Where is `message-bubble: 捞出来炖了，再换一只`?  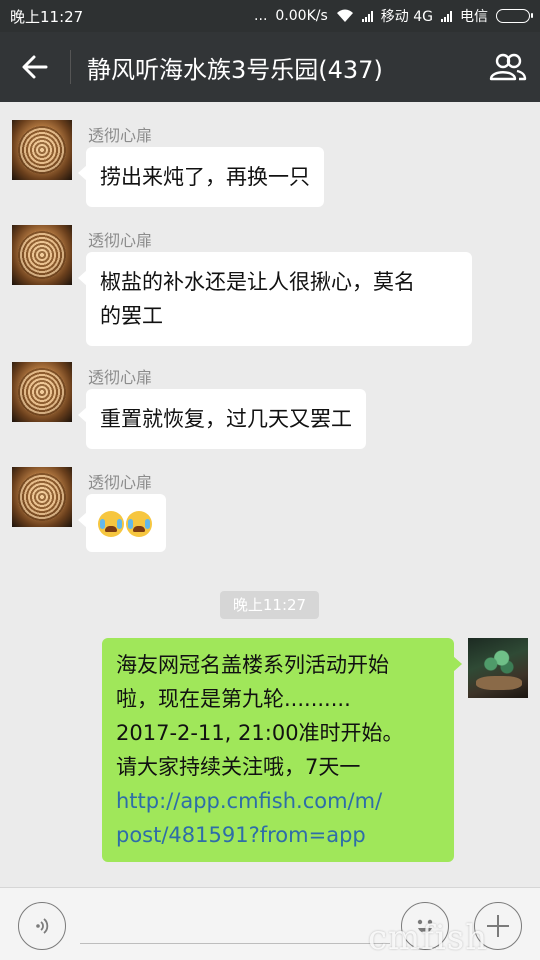
message-bubble: 捞出来炖了，再换一只 is located at coordinates (201, 177).